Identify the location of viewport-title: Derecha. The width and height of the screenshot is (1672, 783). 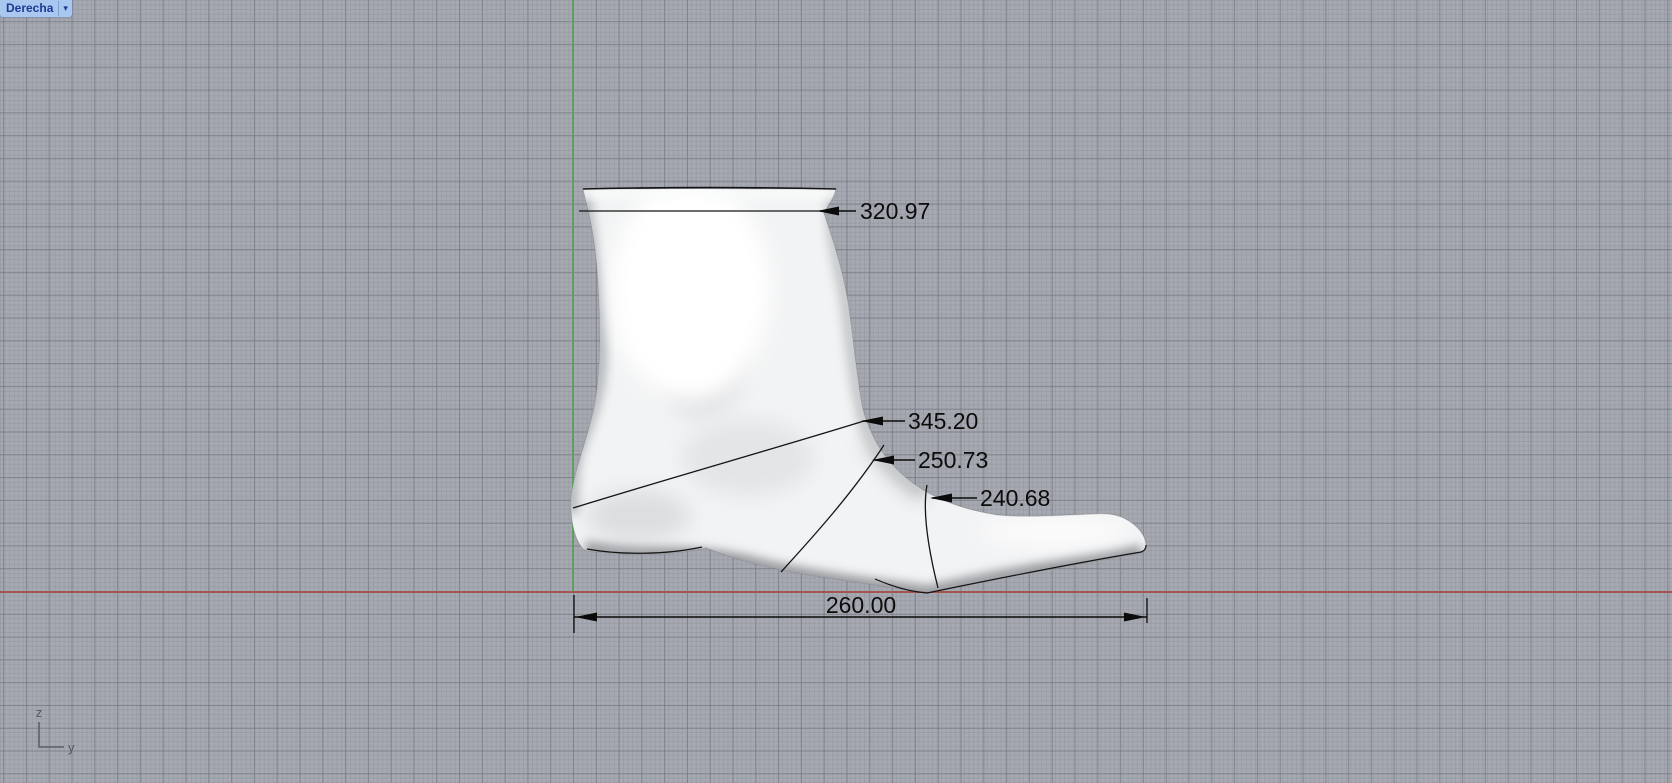
(30, 8).